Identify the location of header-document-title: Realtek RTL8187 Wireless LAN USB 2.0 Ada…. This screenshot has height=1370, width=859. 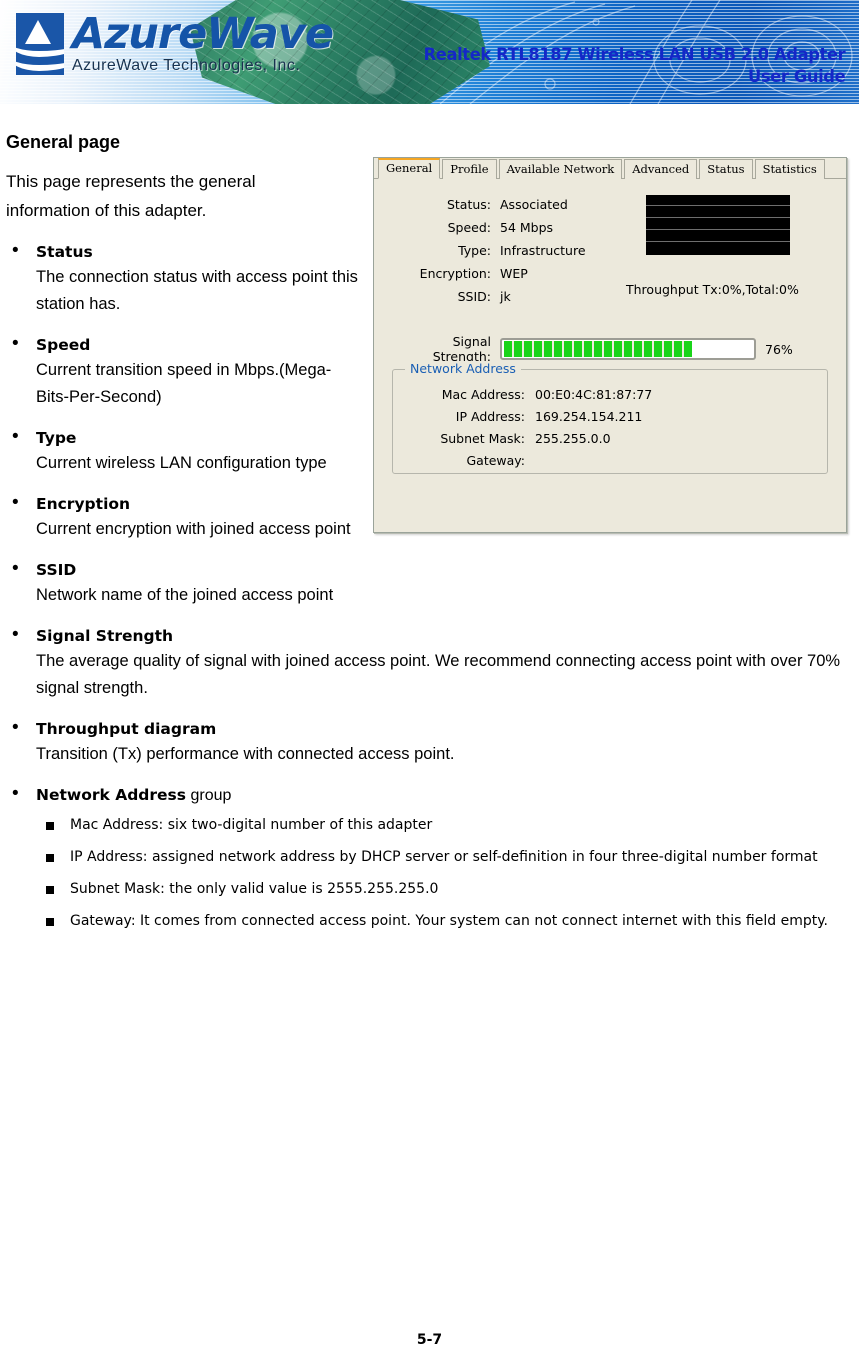
(634, 66).